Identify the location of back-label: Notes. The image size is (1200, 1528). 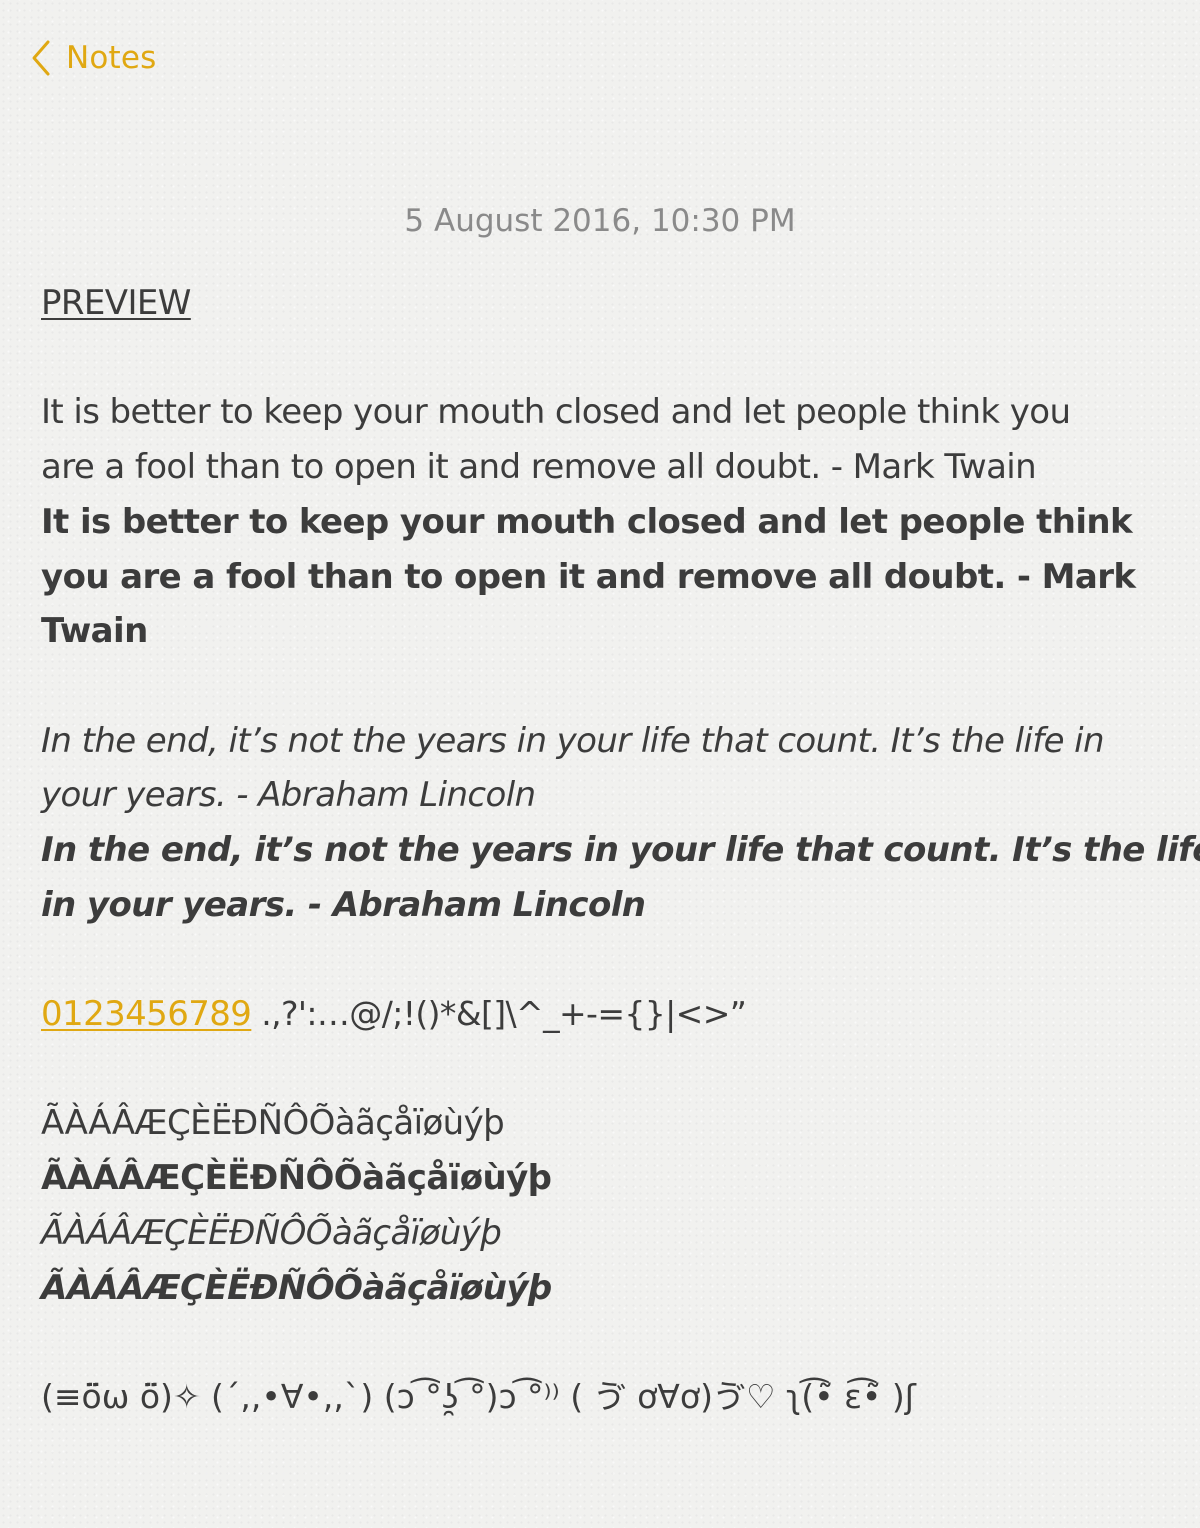
(111, 58).